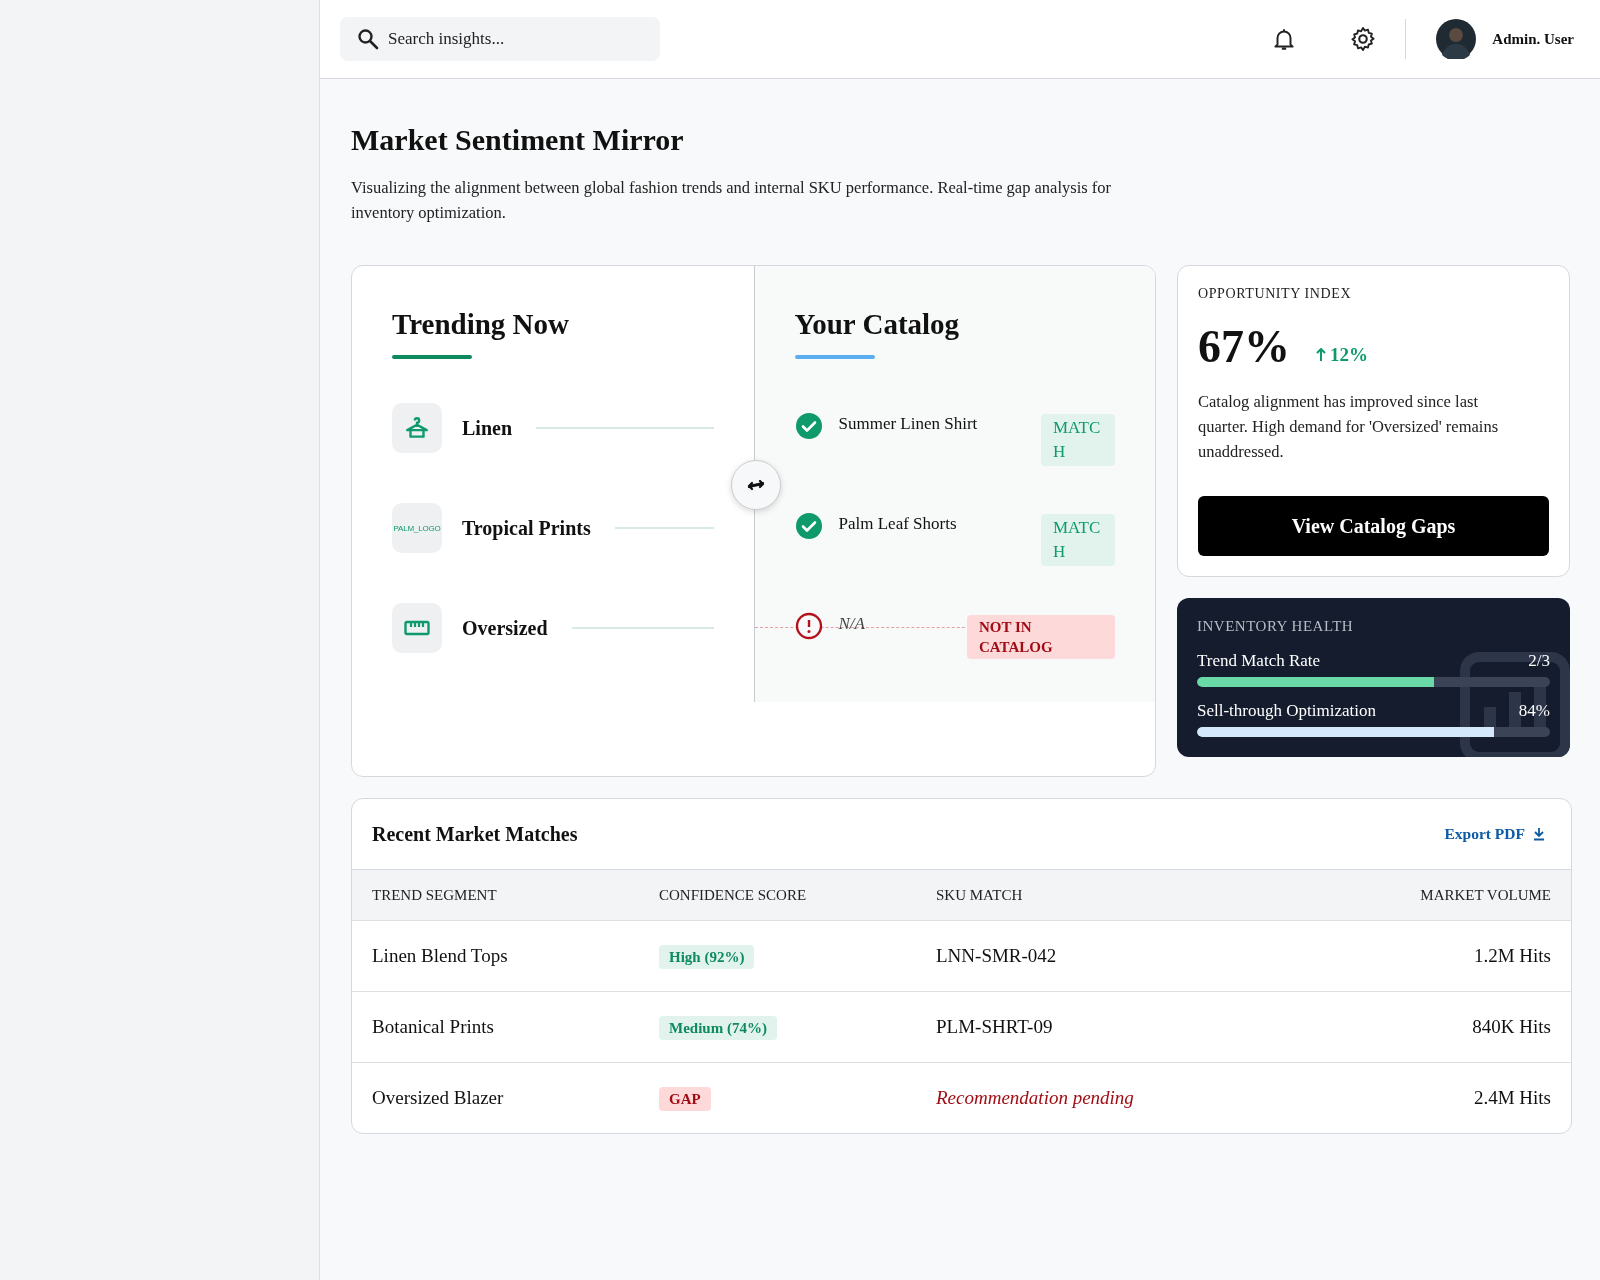  I want to click on card-label: INVENTORY HEALTH, so click(1276, 626).